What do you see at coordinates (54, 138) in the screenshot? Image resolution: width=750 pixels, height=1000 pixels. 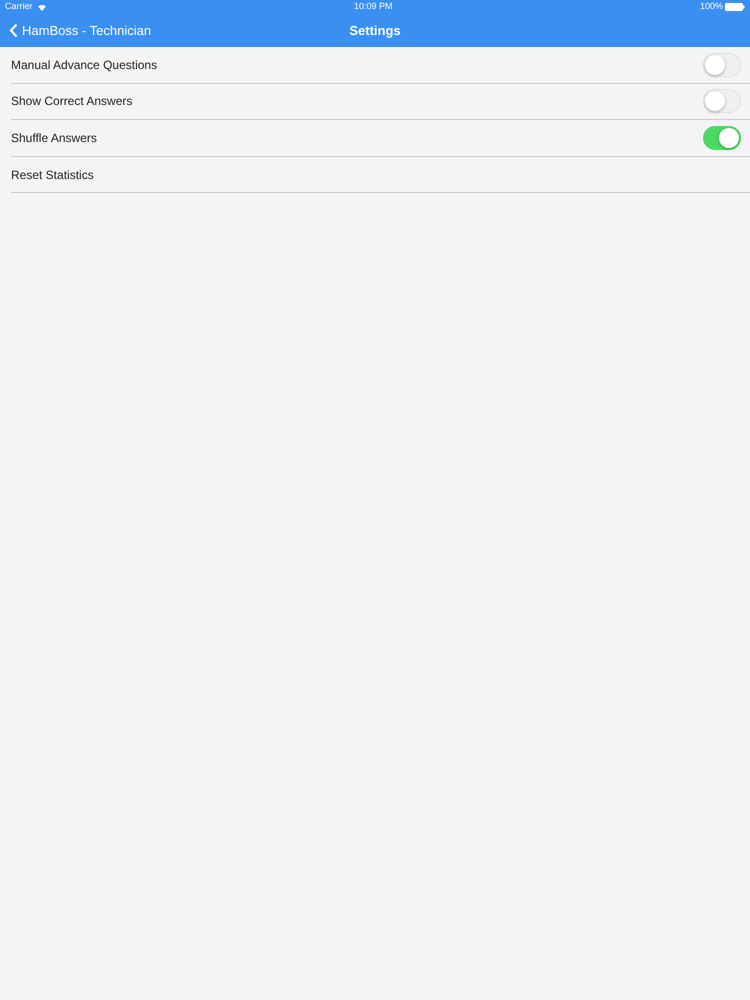 I see `setting-label: Shuffle Answers` at bounding box center [54, 138].